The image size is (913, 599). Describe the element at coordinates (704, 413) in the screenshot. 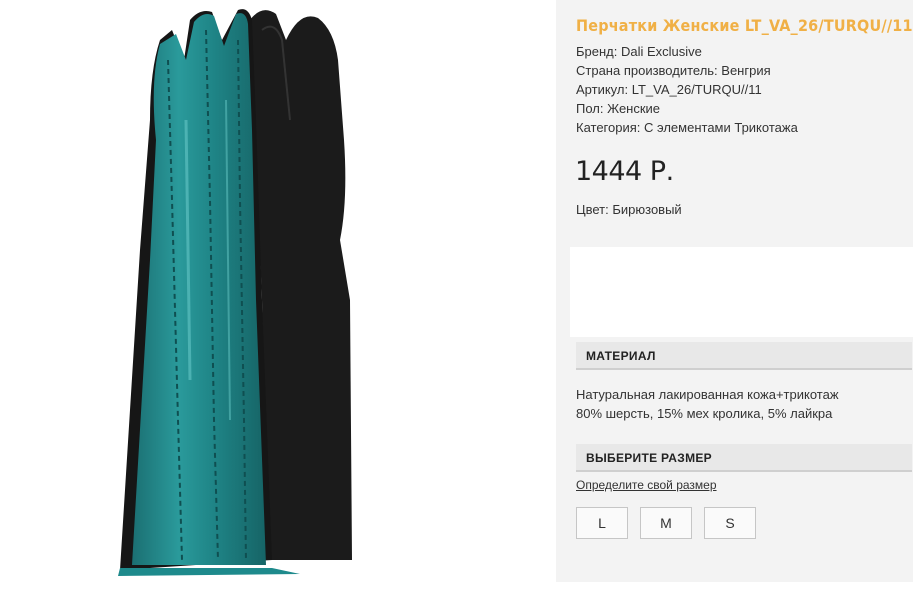

I see `material-line-2: 80% шерсть, 15% мех кролика, 5% лайкра` at that location.